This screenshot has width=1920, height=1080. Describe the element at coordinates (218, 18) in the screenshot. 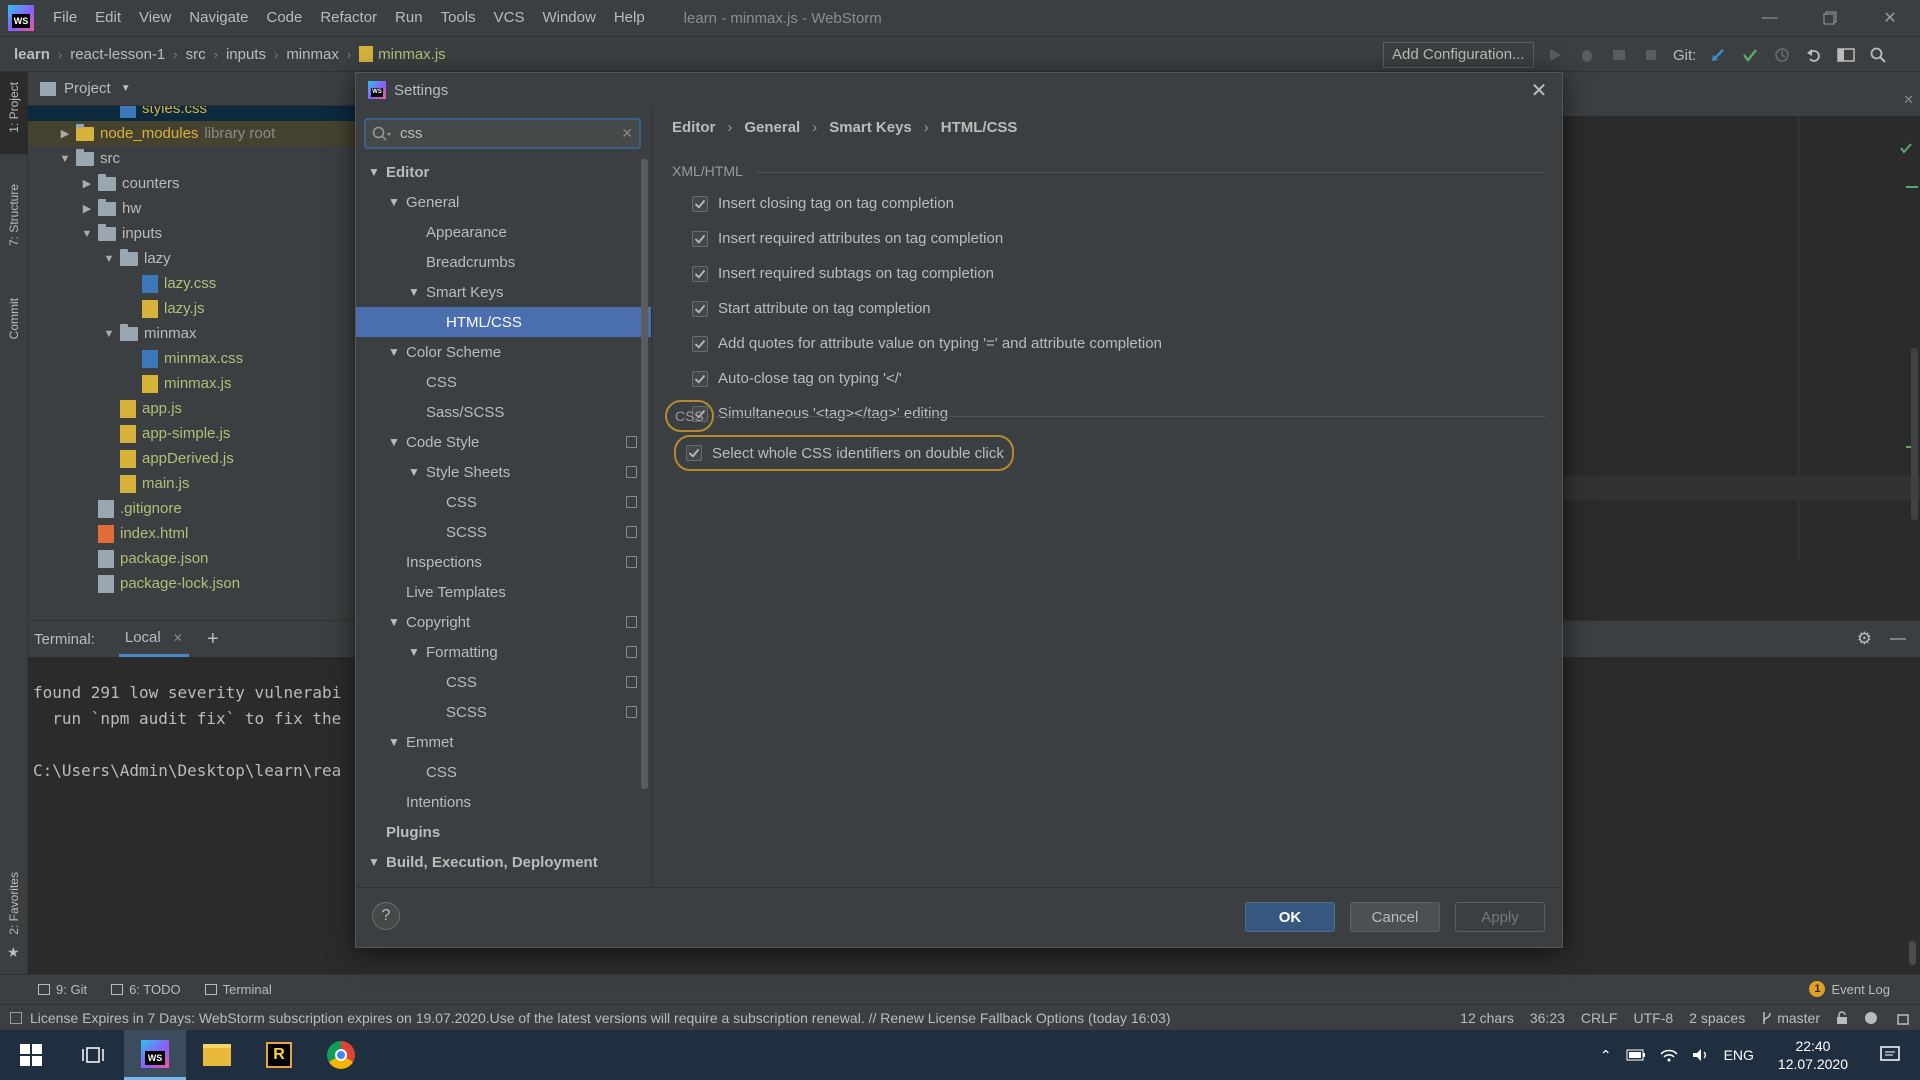

I see `menu-navigate: Navigate` at that location.